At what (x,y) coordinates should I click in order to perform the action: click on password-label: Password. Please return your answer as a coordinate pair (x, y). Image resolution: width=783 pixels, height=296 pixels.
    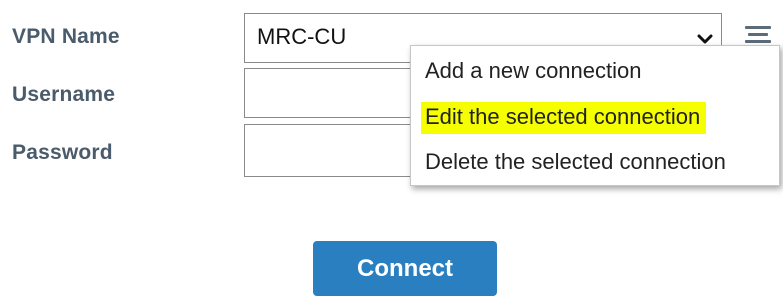
    Looking at the image, I should click on (62, 152).